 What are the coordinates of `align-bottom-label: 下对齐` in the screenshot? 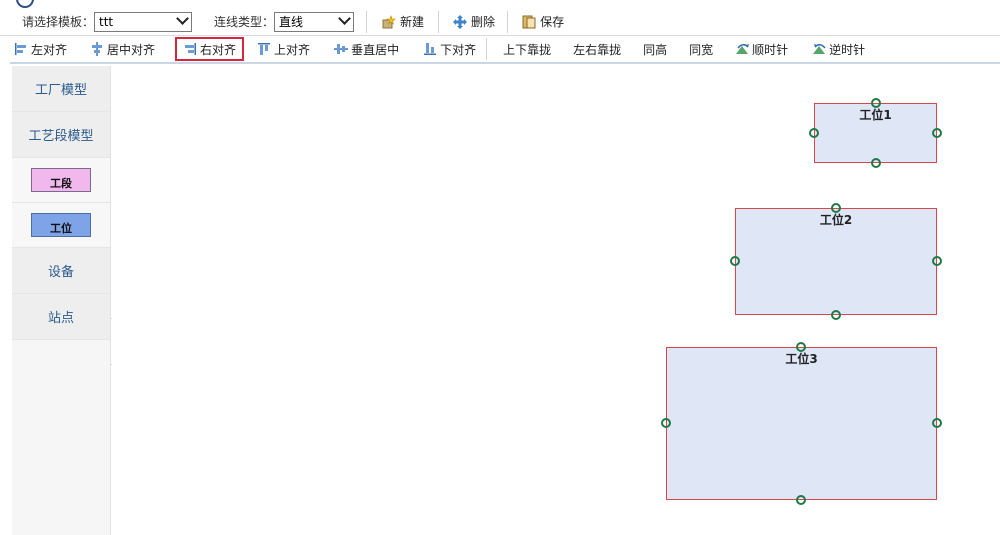 It's located at (458, 49).